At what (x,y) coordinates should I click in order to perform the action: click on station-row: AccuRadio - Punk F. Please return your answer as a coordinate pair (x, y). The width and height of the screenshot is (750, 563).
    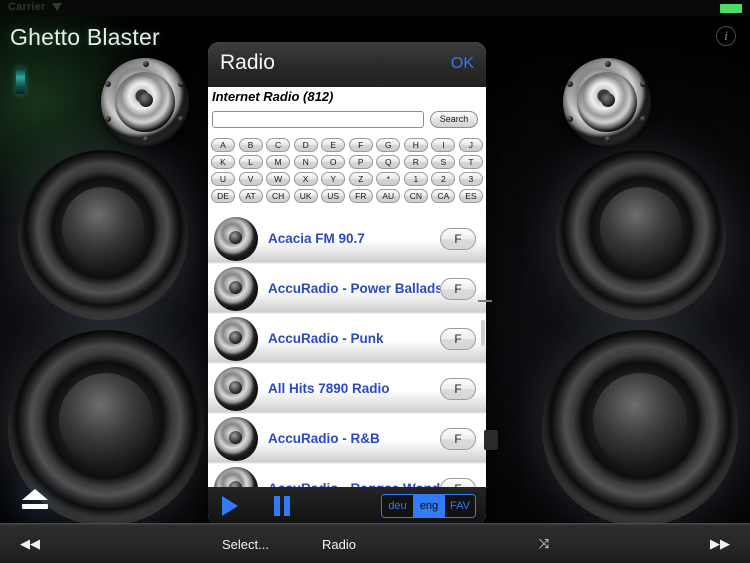
    Looking at the image, I should click on (347, 339).